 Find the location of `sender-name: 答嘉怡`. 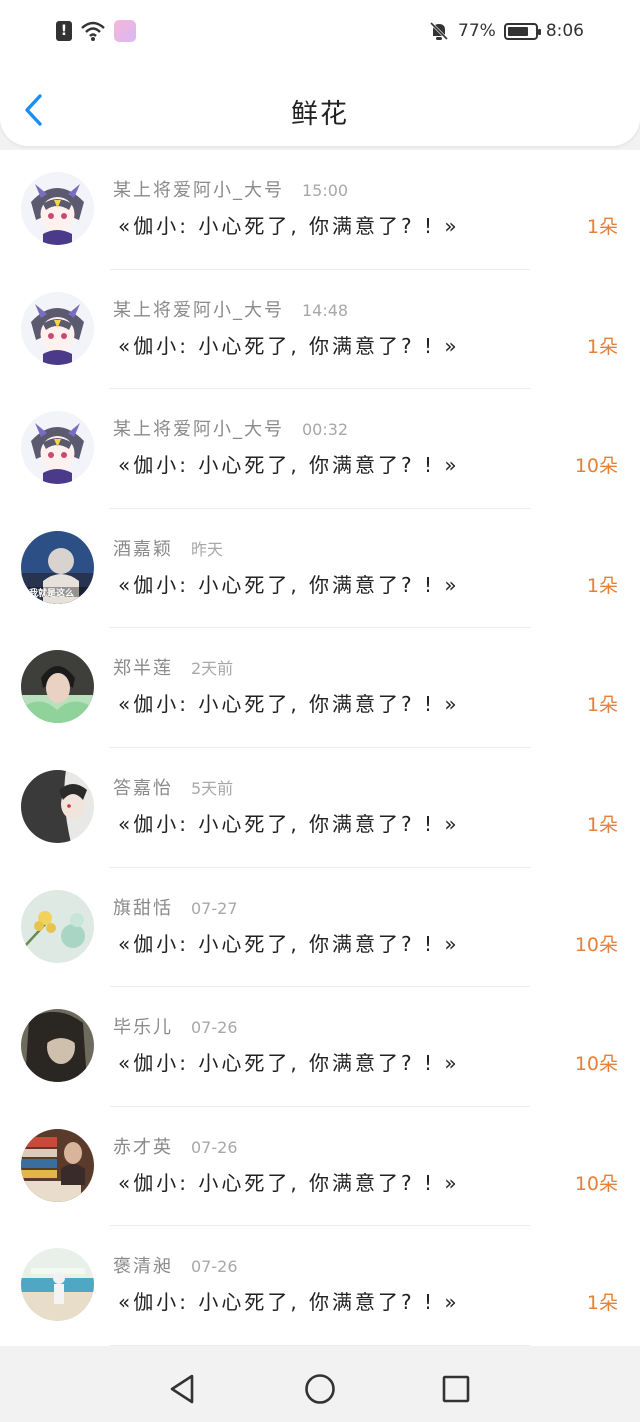

sender-name: 答嘉怡 is located at coordinates (143, 788).